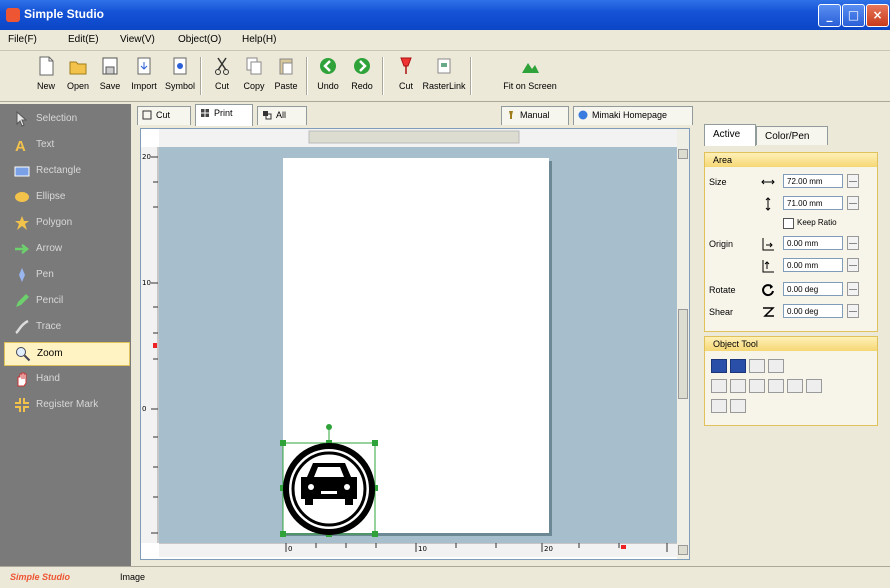 The height and width of the screenshot is (588, 890). What do you see at coordinates (757, 386) in the screenshot?
I see `align-right-button` at bounding box center [757, 386].